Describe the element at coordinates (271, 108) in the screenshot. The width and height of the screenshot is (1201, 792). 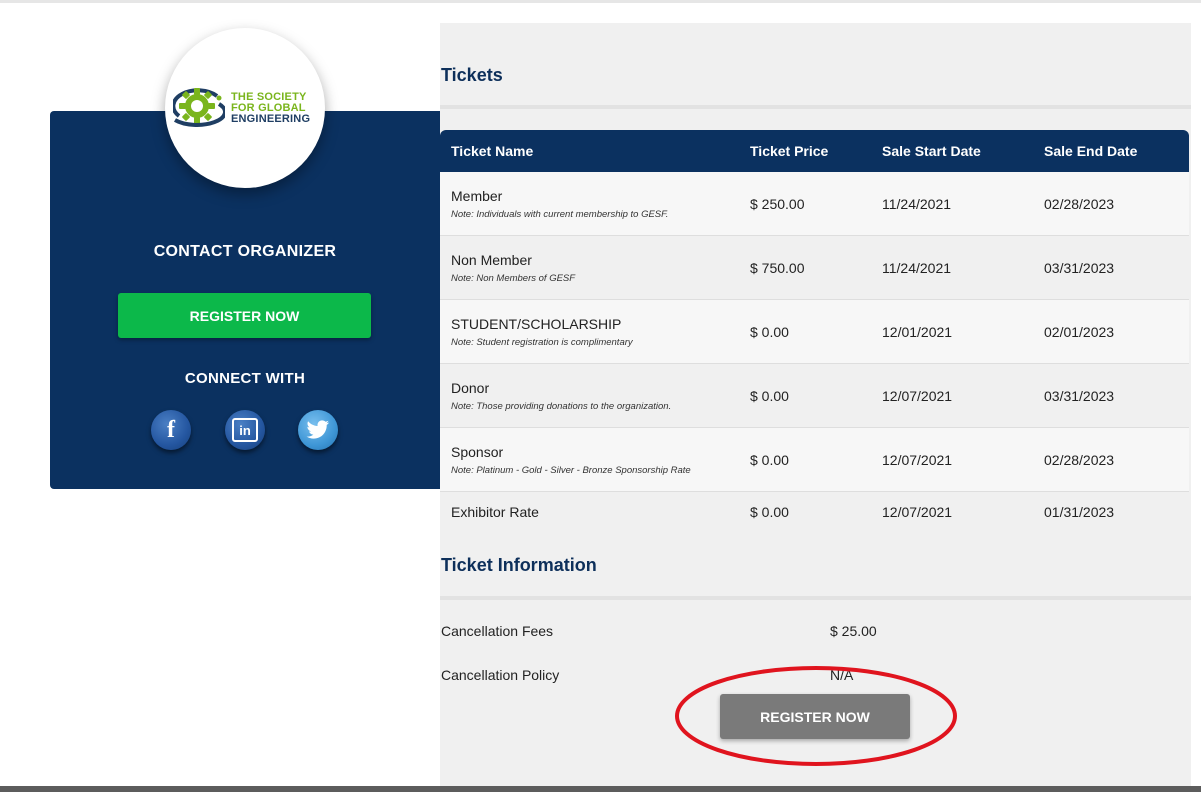
I see `logo-wordmark: THE SOCIETY FOR GLOBAL ENGINEERING` at that location.